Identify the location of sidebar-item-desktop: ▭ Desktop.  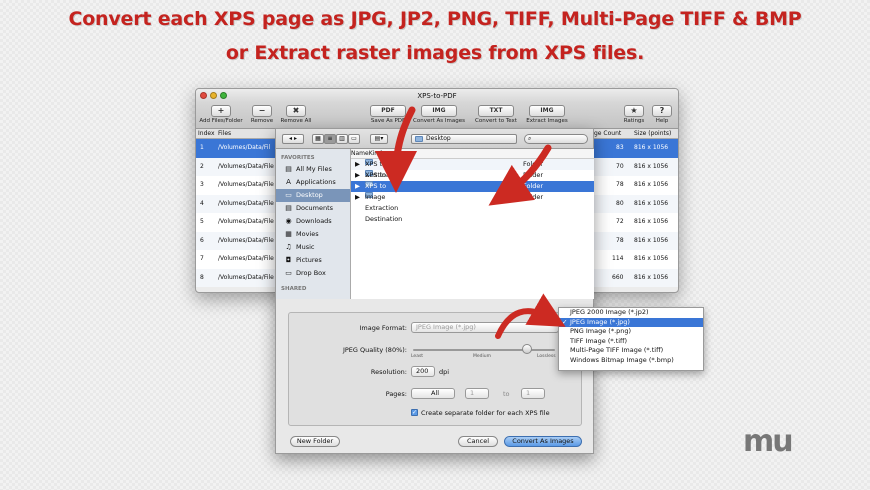
(313, 195).